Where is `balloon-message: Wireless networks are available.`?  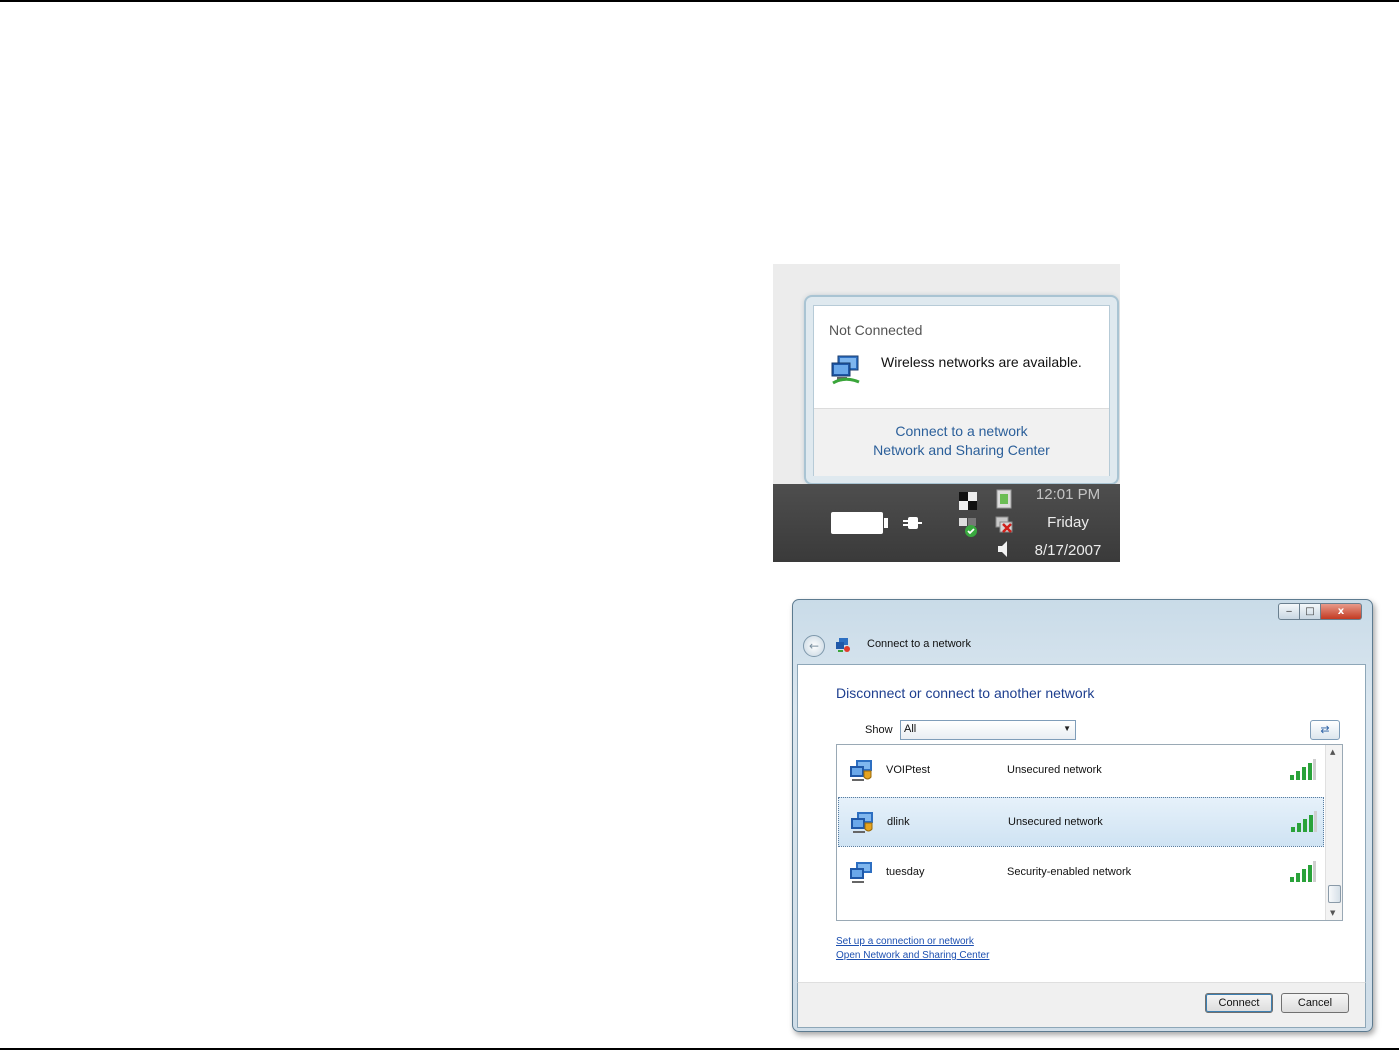
balloon-message: Wireless networks are available. is located at coordinates (981, 362).